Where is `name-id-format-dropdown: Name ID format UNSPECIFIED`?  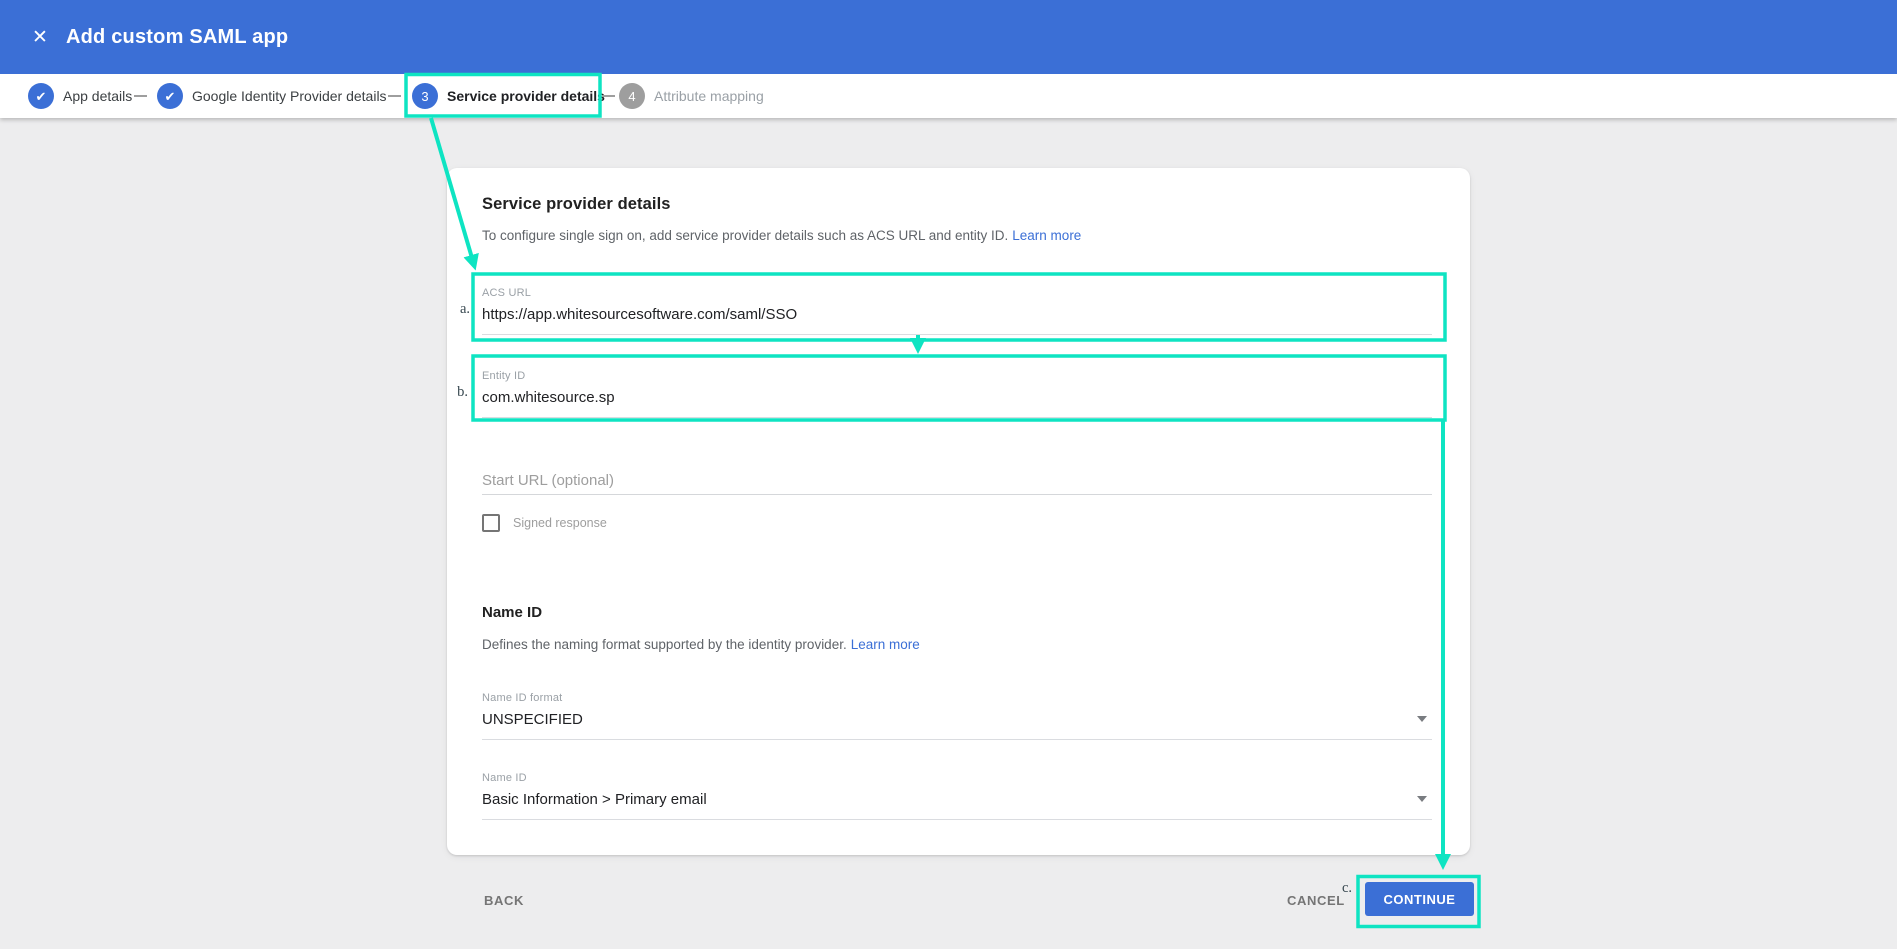 name-id-format-dropdown: Name ID format UNSPECIFIED is located at coordinates (957, 715).